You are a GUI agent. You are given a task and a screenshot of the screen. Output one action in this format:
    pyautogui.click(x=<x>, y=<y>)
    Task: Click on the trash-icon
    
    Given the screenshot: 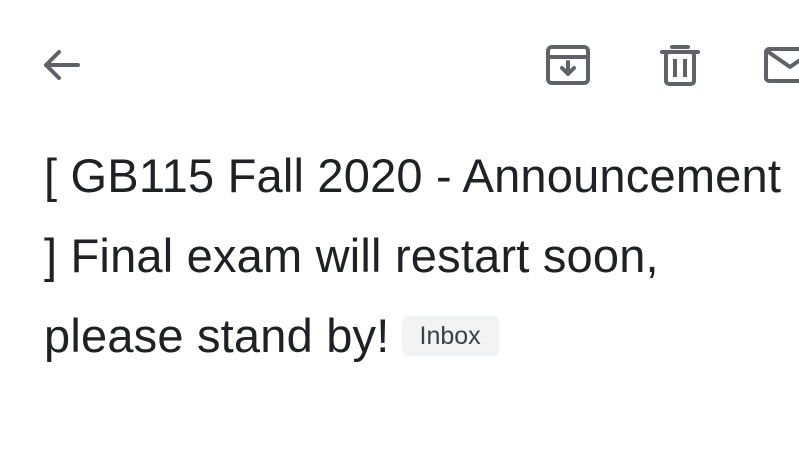 What is the action you would take?
    pyautogui.click(x=680, y=65)
    